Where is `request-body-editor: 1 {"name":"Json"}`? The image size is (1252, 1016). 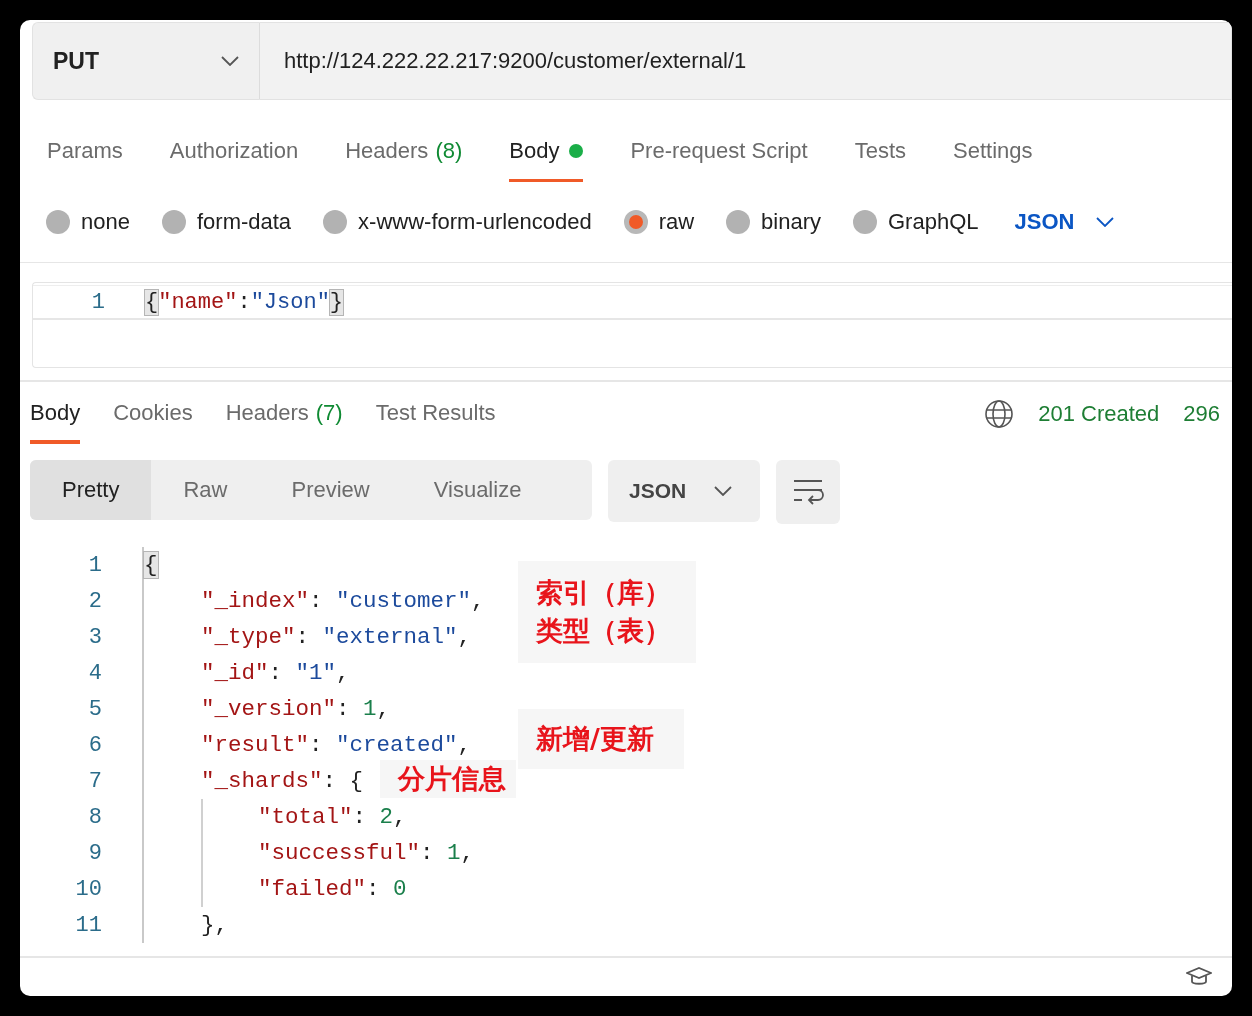 request-body-editor: 1 {"name":"Json"} is located at coordinates (632, 325).